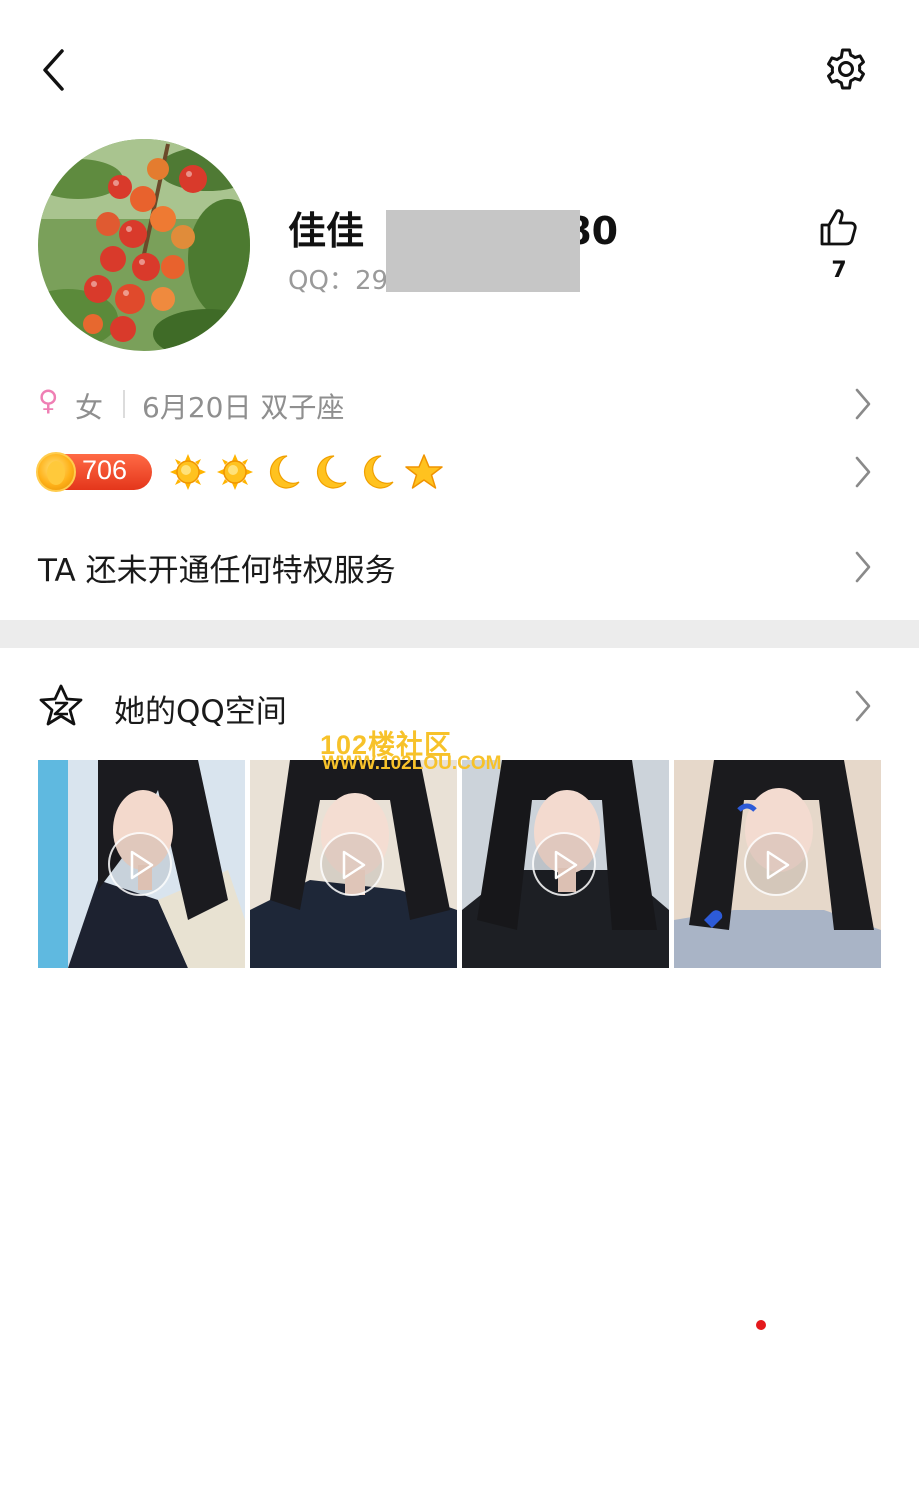 This screenshot has height=1500, width=919. Describe the element at coordinates (424, 471) in the screenshot. I see `star-icon` at that location.